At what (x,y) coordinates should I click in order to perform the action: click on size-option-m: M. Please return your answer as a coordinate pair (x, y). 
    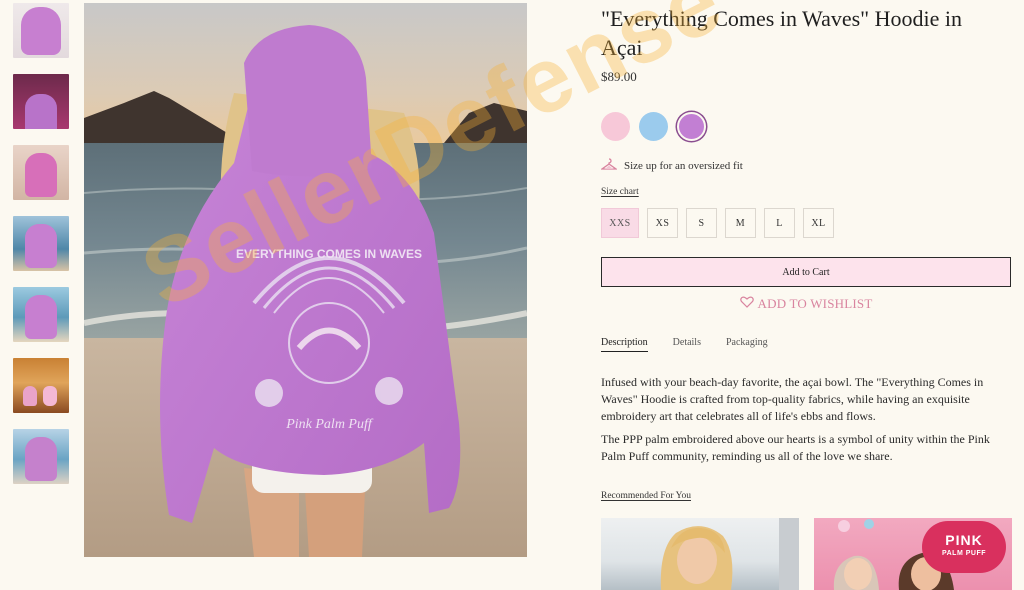
    Looking at the image, I should click on (740, 223).